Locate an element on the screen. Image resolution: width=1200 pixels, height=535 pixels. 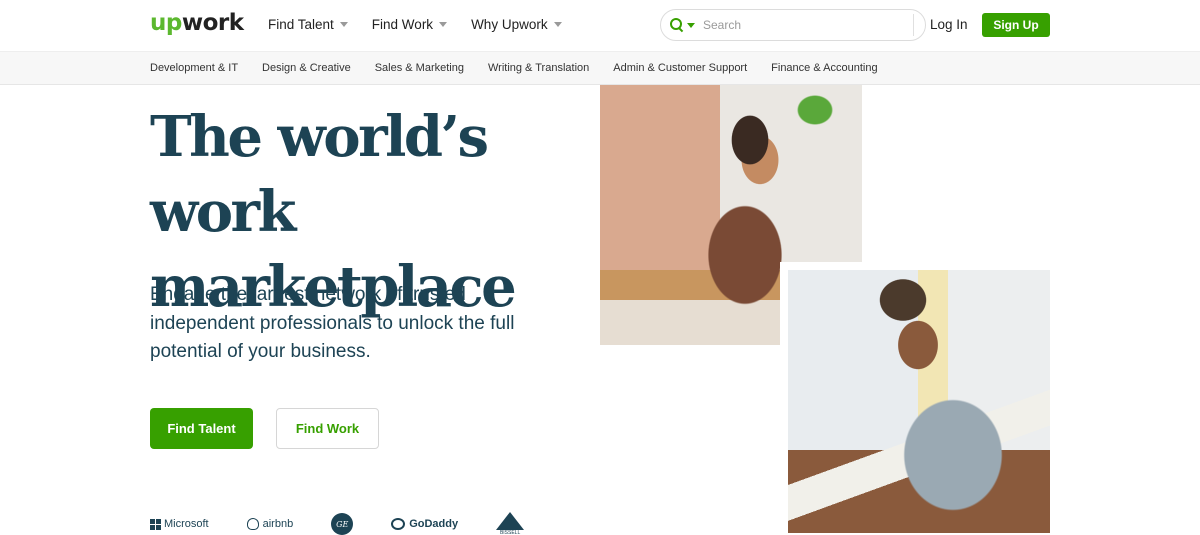
godaddy-logo: GoDaddy is located at coordinates (424, 524).